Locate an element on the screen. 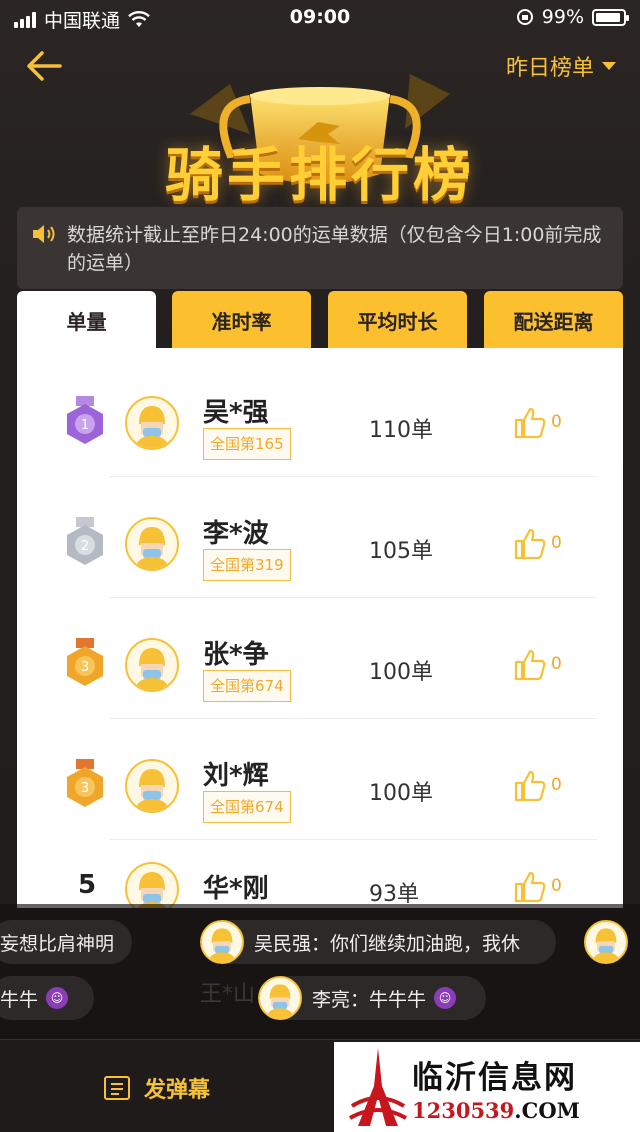 The image size is (640, 1132). tab-label: 准时率 is located at coordinates (241, 321).